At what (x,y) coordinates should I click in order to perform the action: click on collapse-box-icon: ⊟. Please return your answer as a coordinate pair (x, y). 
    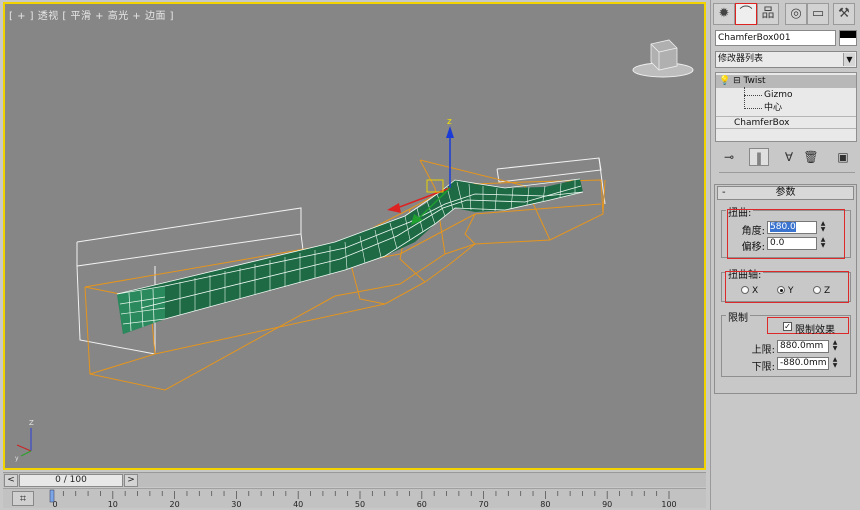
    Looking at the image, I should click on (738, 81).